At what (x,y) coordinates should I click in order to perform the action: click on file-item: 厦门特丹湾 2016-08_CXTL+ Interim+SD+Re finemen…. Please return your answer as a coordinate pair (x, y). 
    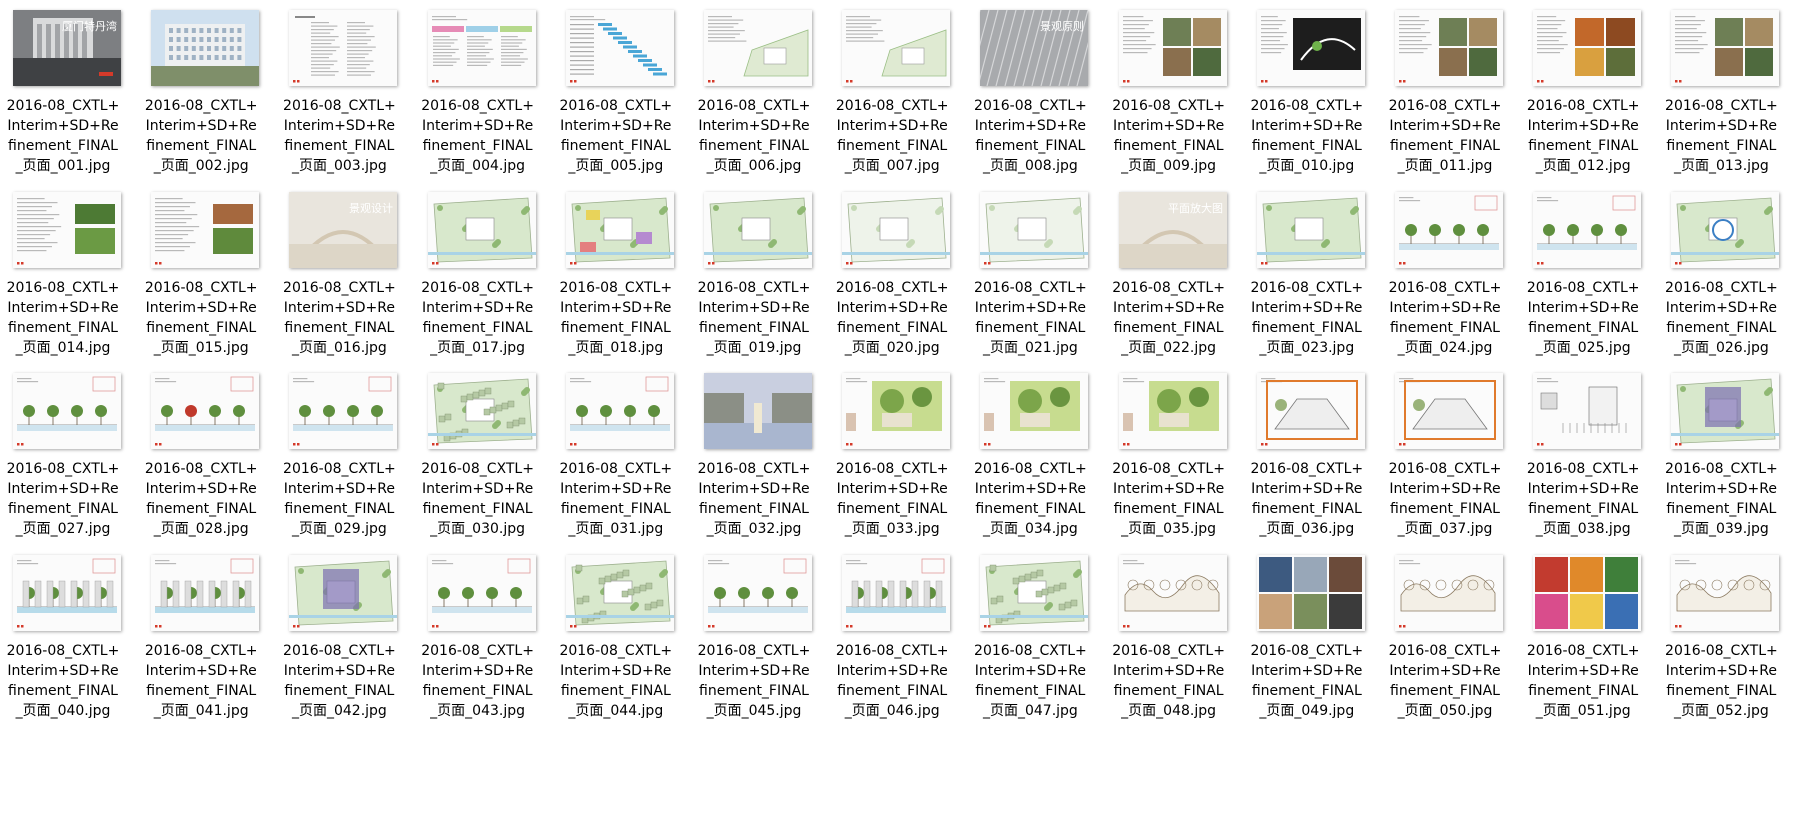
    Looking at the image, I should click on (63, 100).